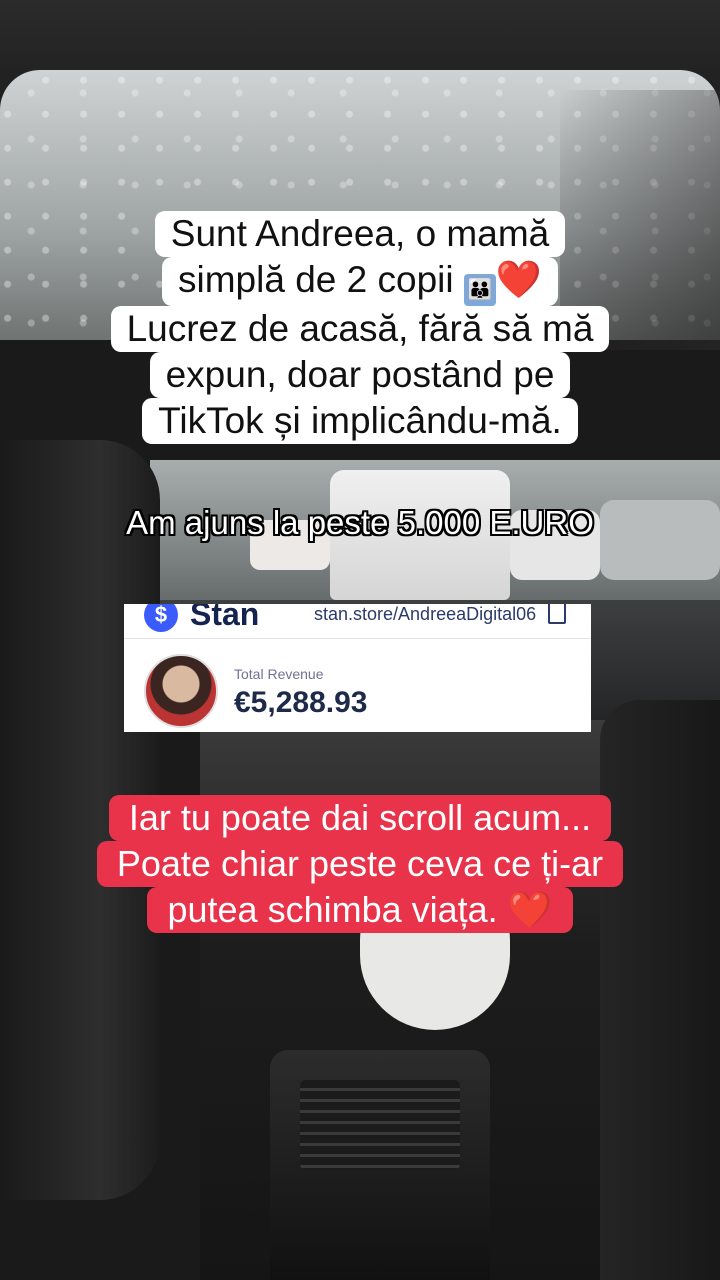 Image resolution: width=720 pixels, height=1280 pixels. I want to click on stan-brand: Stan, so click(225, 618).